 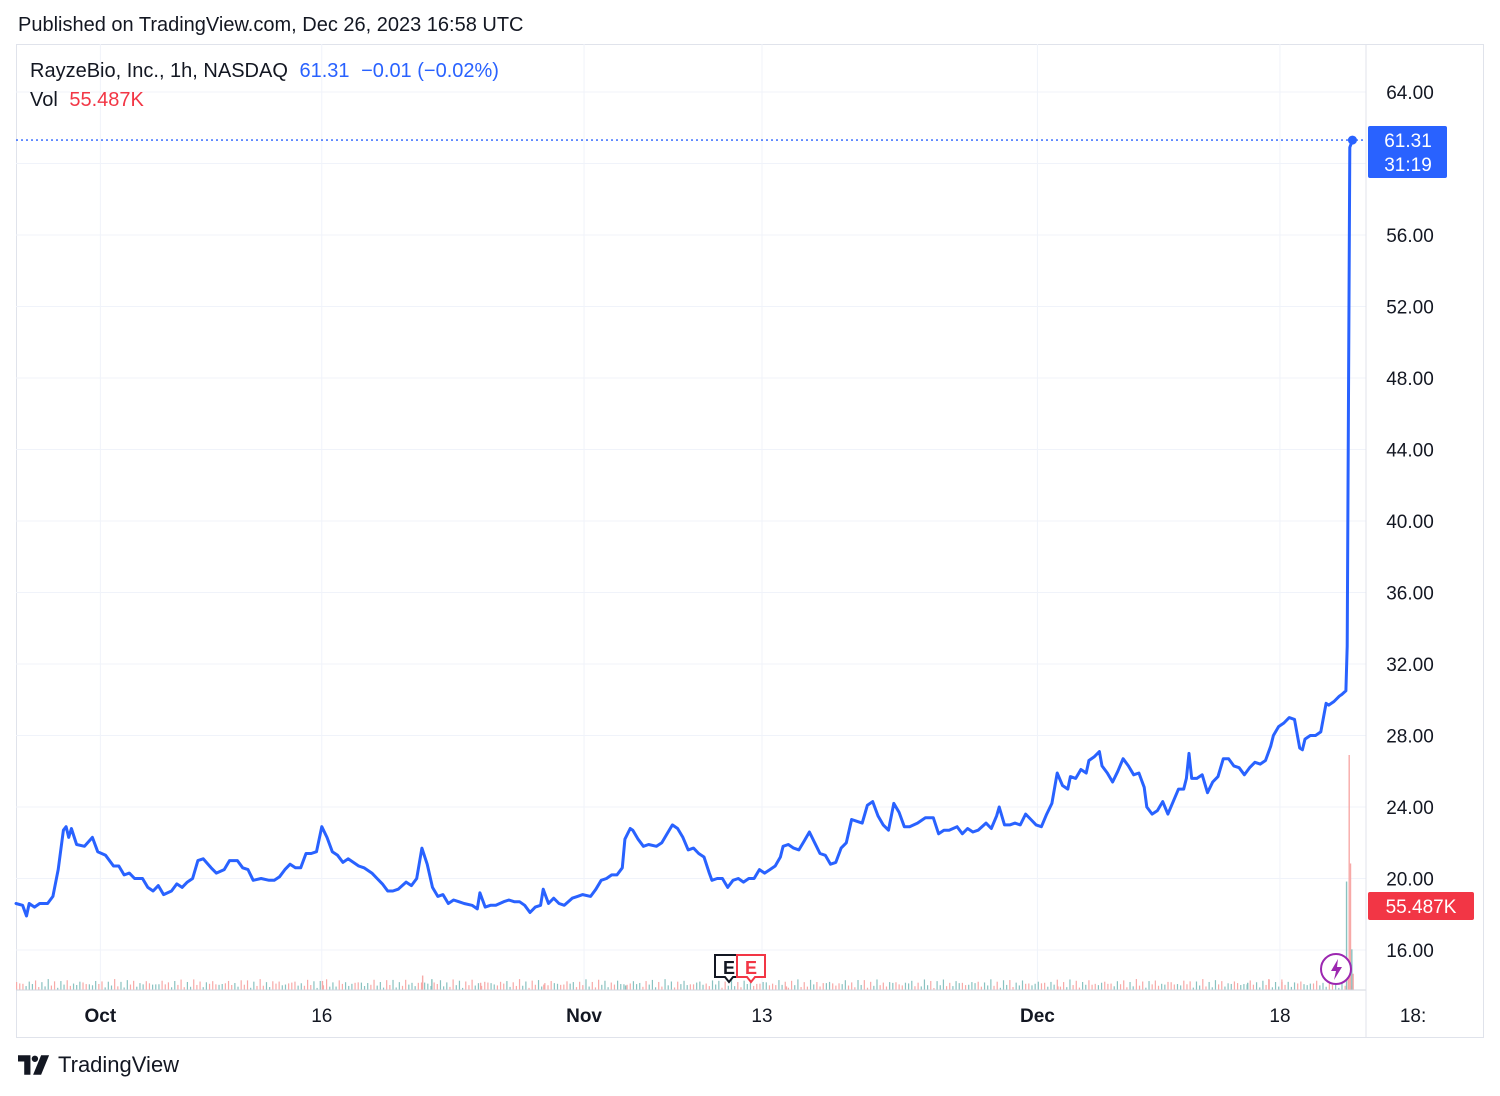 I want to click on lightning-icon, so click(x=1336, y=969).